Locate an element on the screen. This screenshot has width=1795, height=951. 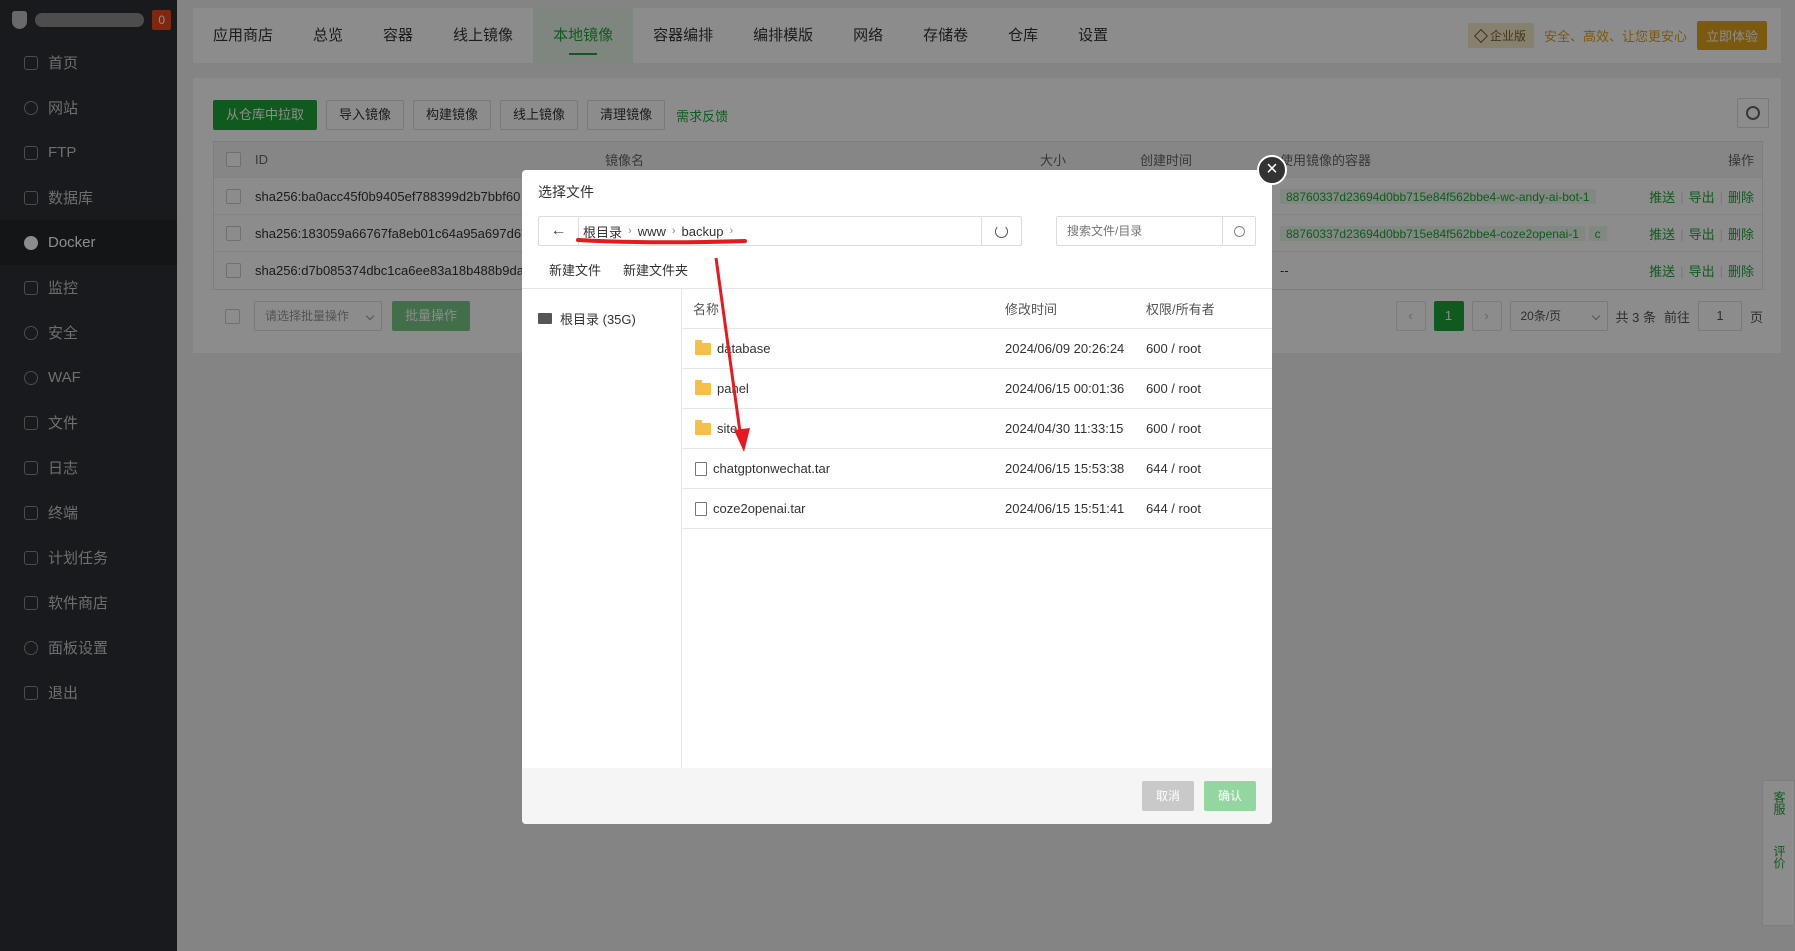
list-item: site 2024/04/30 11:33:15 600 / root is located at coordinates (977, 429).